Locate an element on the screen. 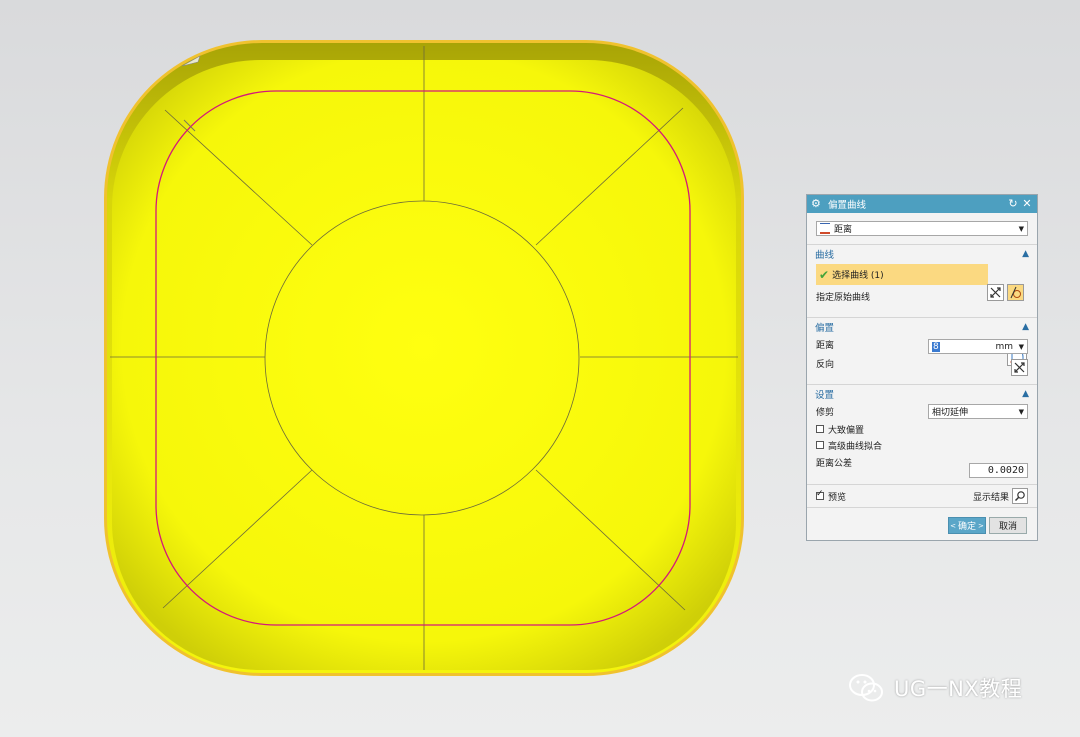 The width and height of the screenshot is (1080, 737). reverse-label: 反向 is located at coordinates (825, 365).